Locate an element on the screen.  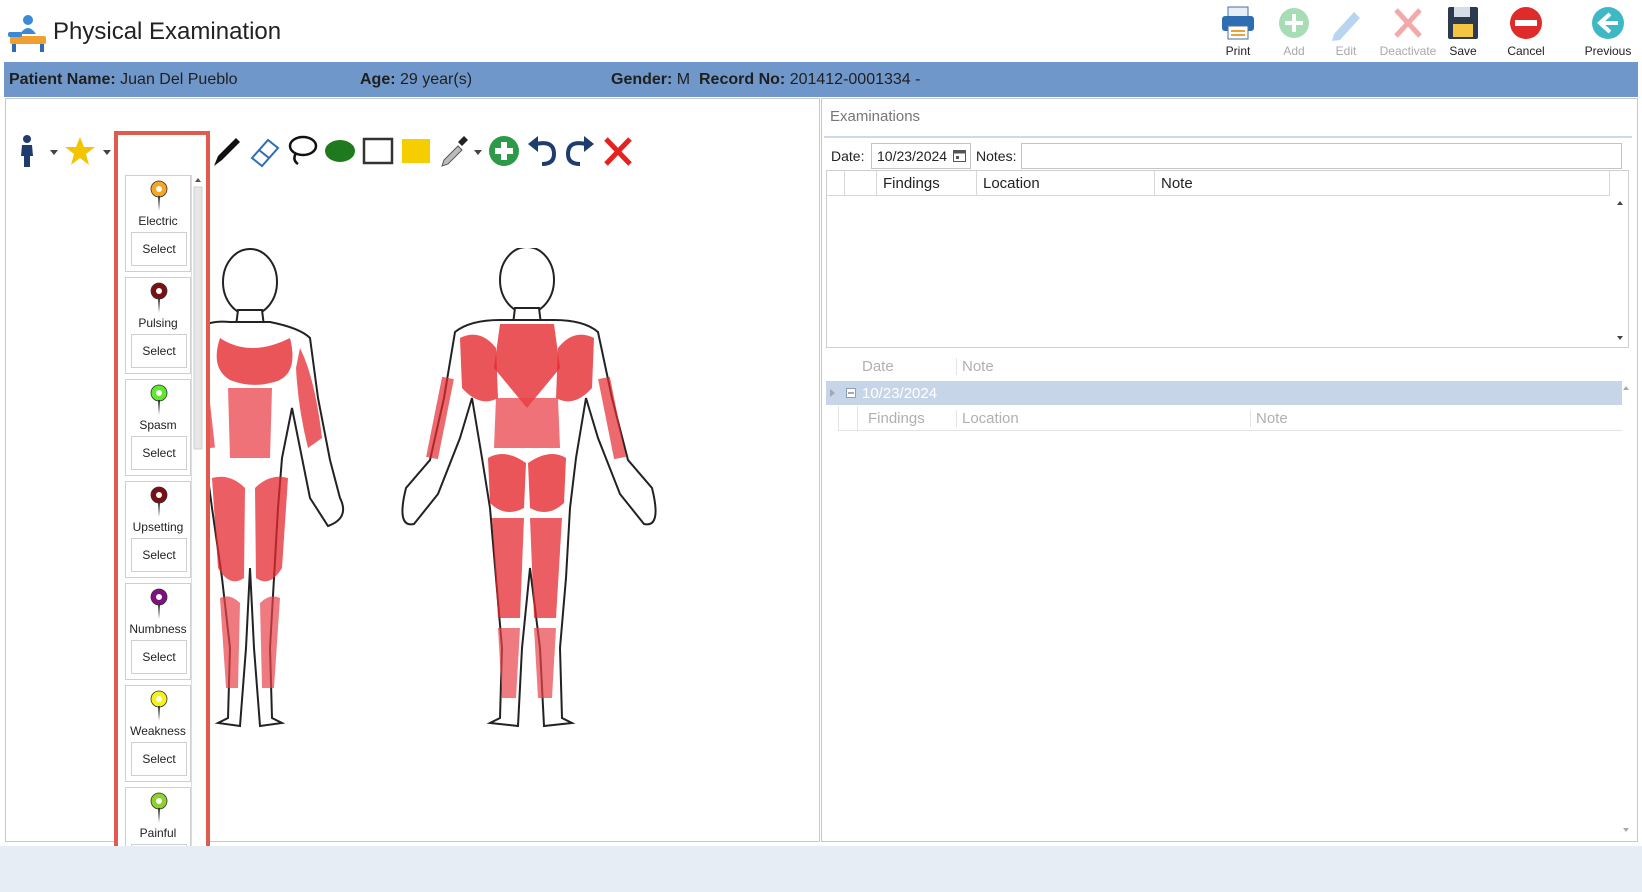
date-picker: 10/23/2024 is located at coordinates (921, 156).